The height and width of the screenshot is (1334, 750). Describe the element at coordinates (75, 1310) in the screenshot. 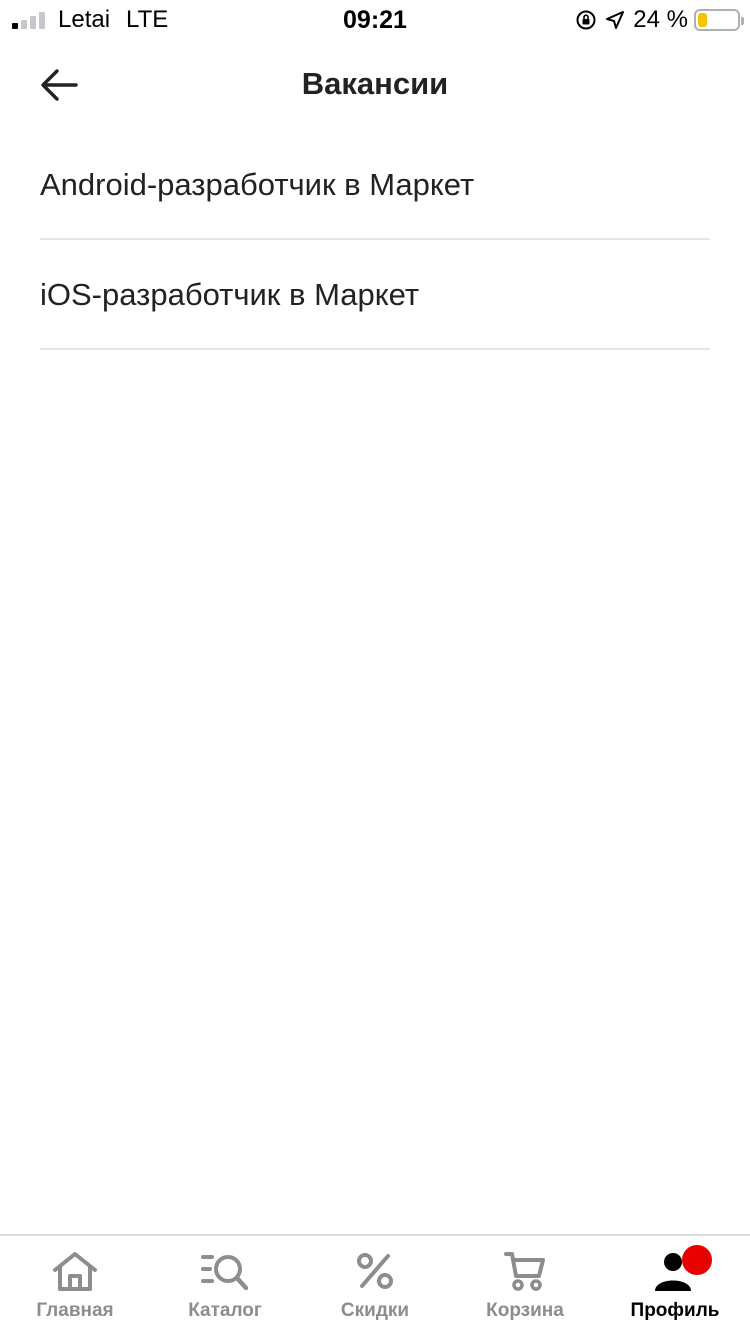

I see `tab-label: Главная` at that location.